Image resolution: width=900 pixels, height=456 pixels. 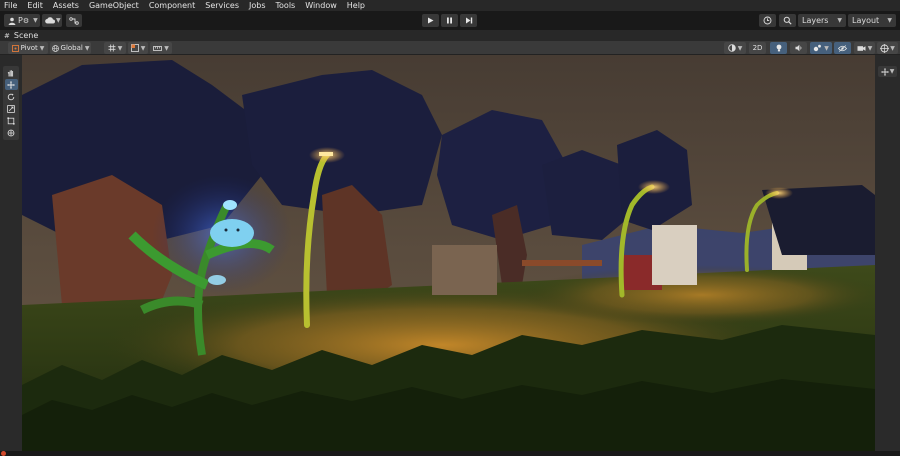 I want to click on layers-dropdown: Layers ▼, so click(x=822, y=20).